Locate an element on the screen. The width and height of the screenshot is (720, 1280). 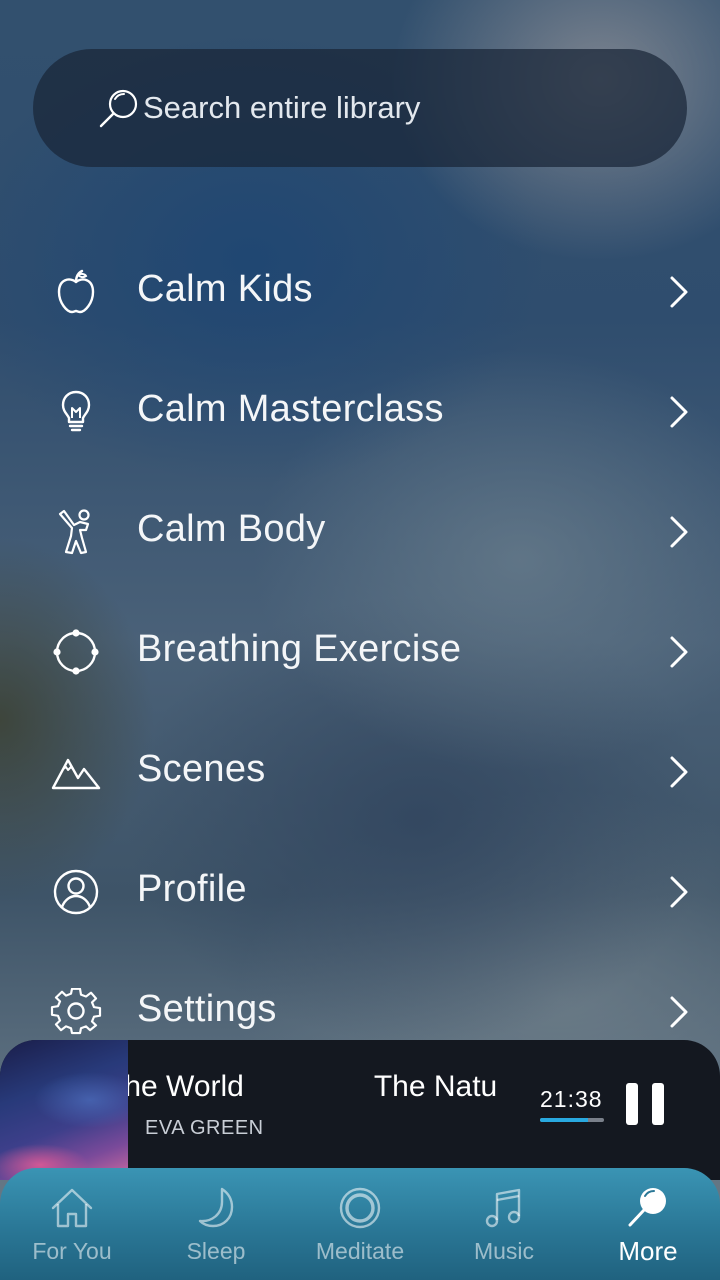
menu-item-calm-masterclass: Calm Masterclass is located at coordinates (360, 412).